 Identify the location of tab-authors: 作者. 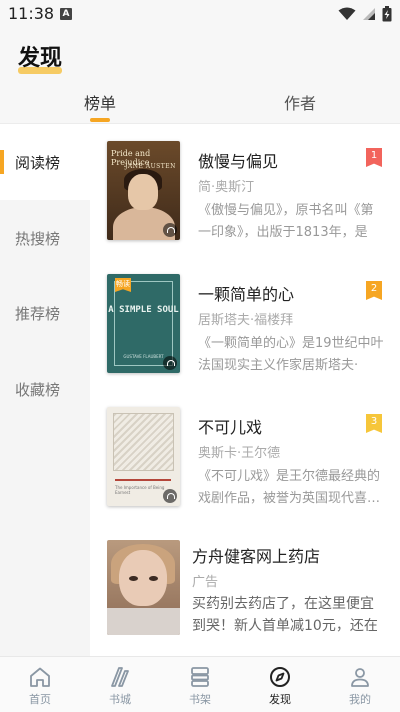
(300, 102).